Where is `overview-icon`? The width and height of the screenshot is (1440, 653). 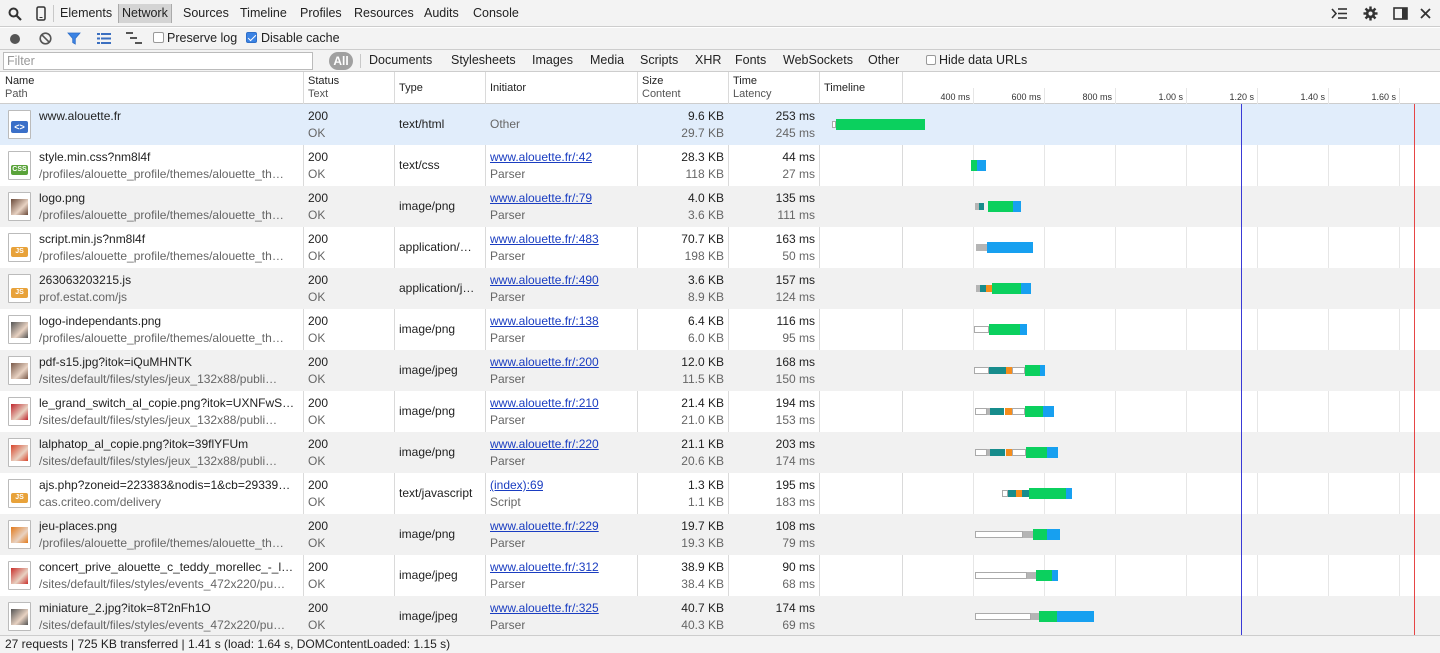 overview-icon is located at coordinates (134, 38).